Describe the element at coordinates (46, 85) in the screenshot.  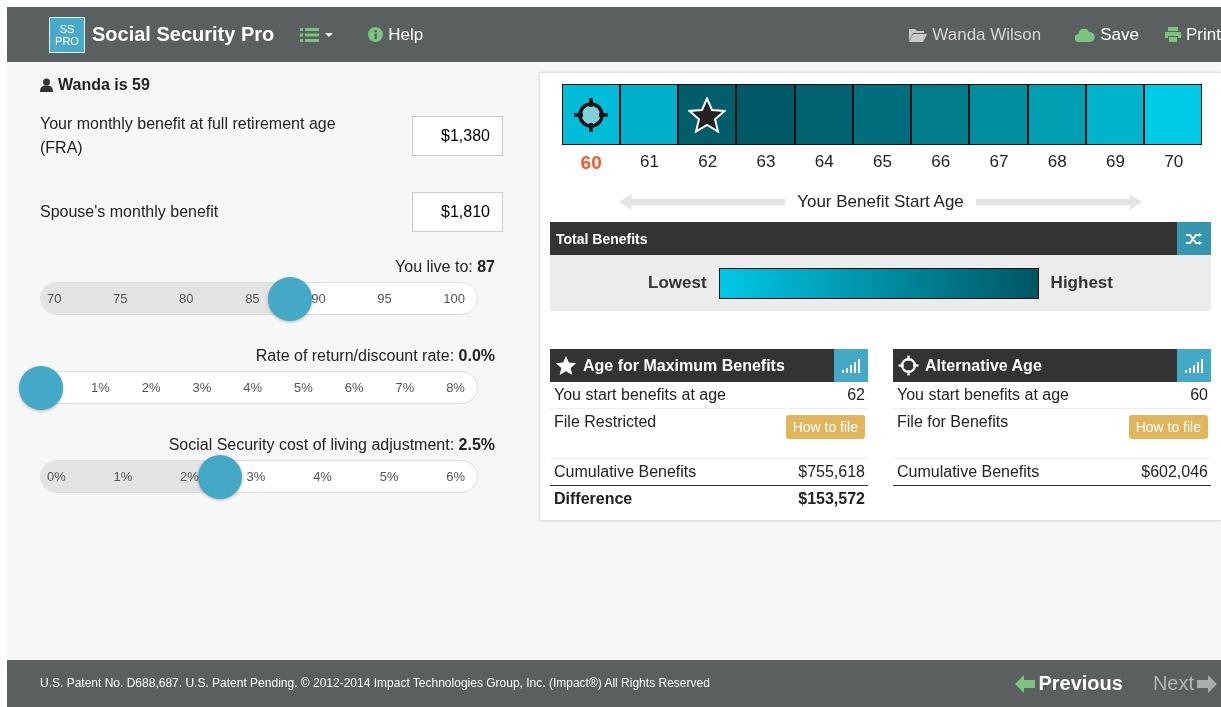
I see `person-icon` at that location.